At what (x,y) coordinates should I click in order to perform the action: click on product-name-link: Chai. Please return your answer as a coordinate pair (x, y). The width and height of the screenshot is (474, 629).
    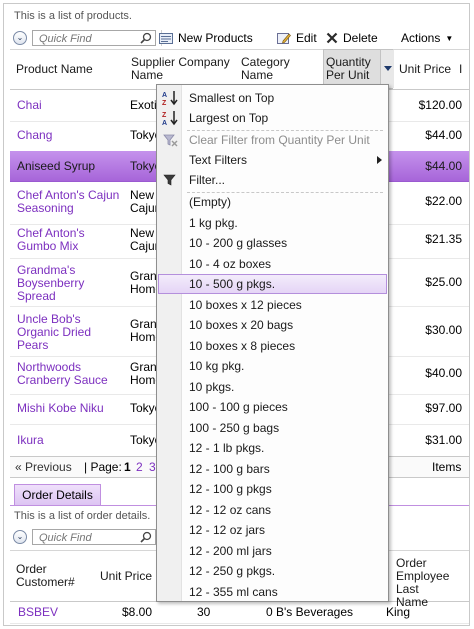
    Looking at the image, I should click on (29, 105).